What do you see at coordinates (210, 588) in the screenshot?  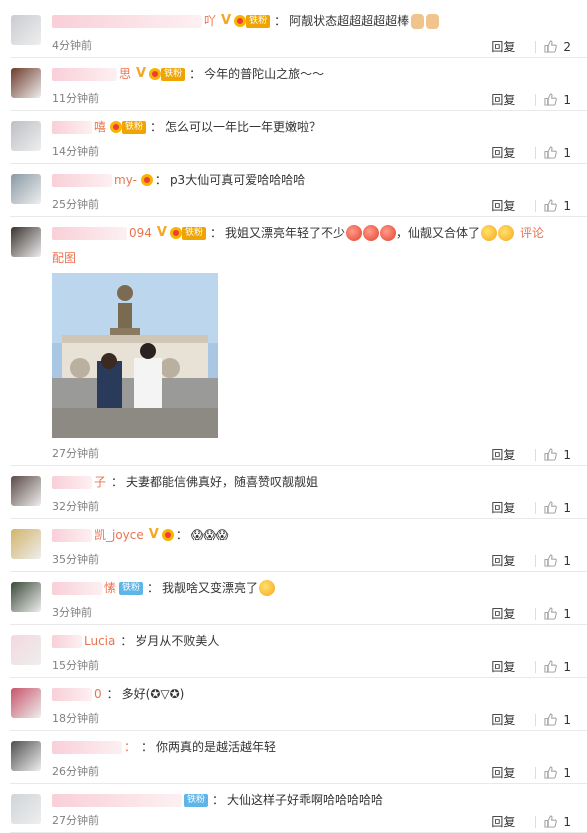 I see `comment-text: 我靓啥又变漂亮了` at bounding box center [210, 588].